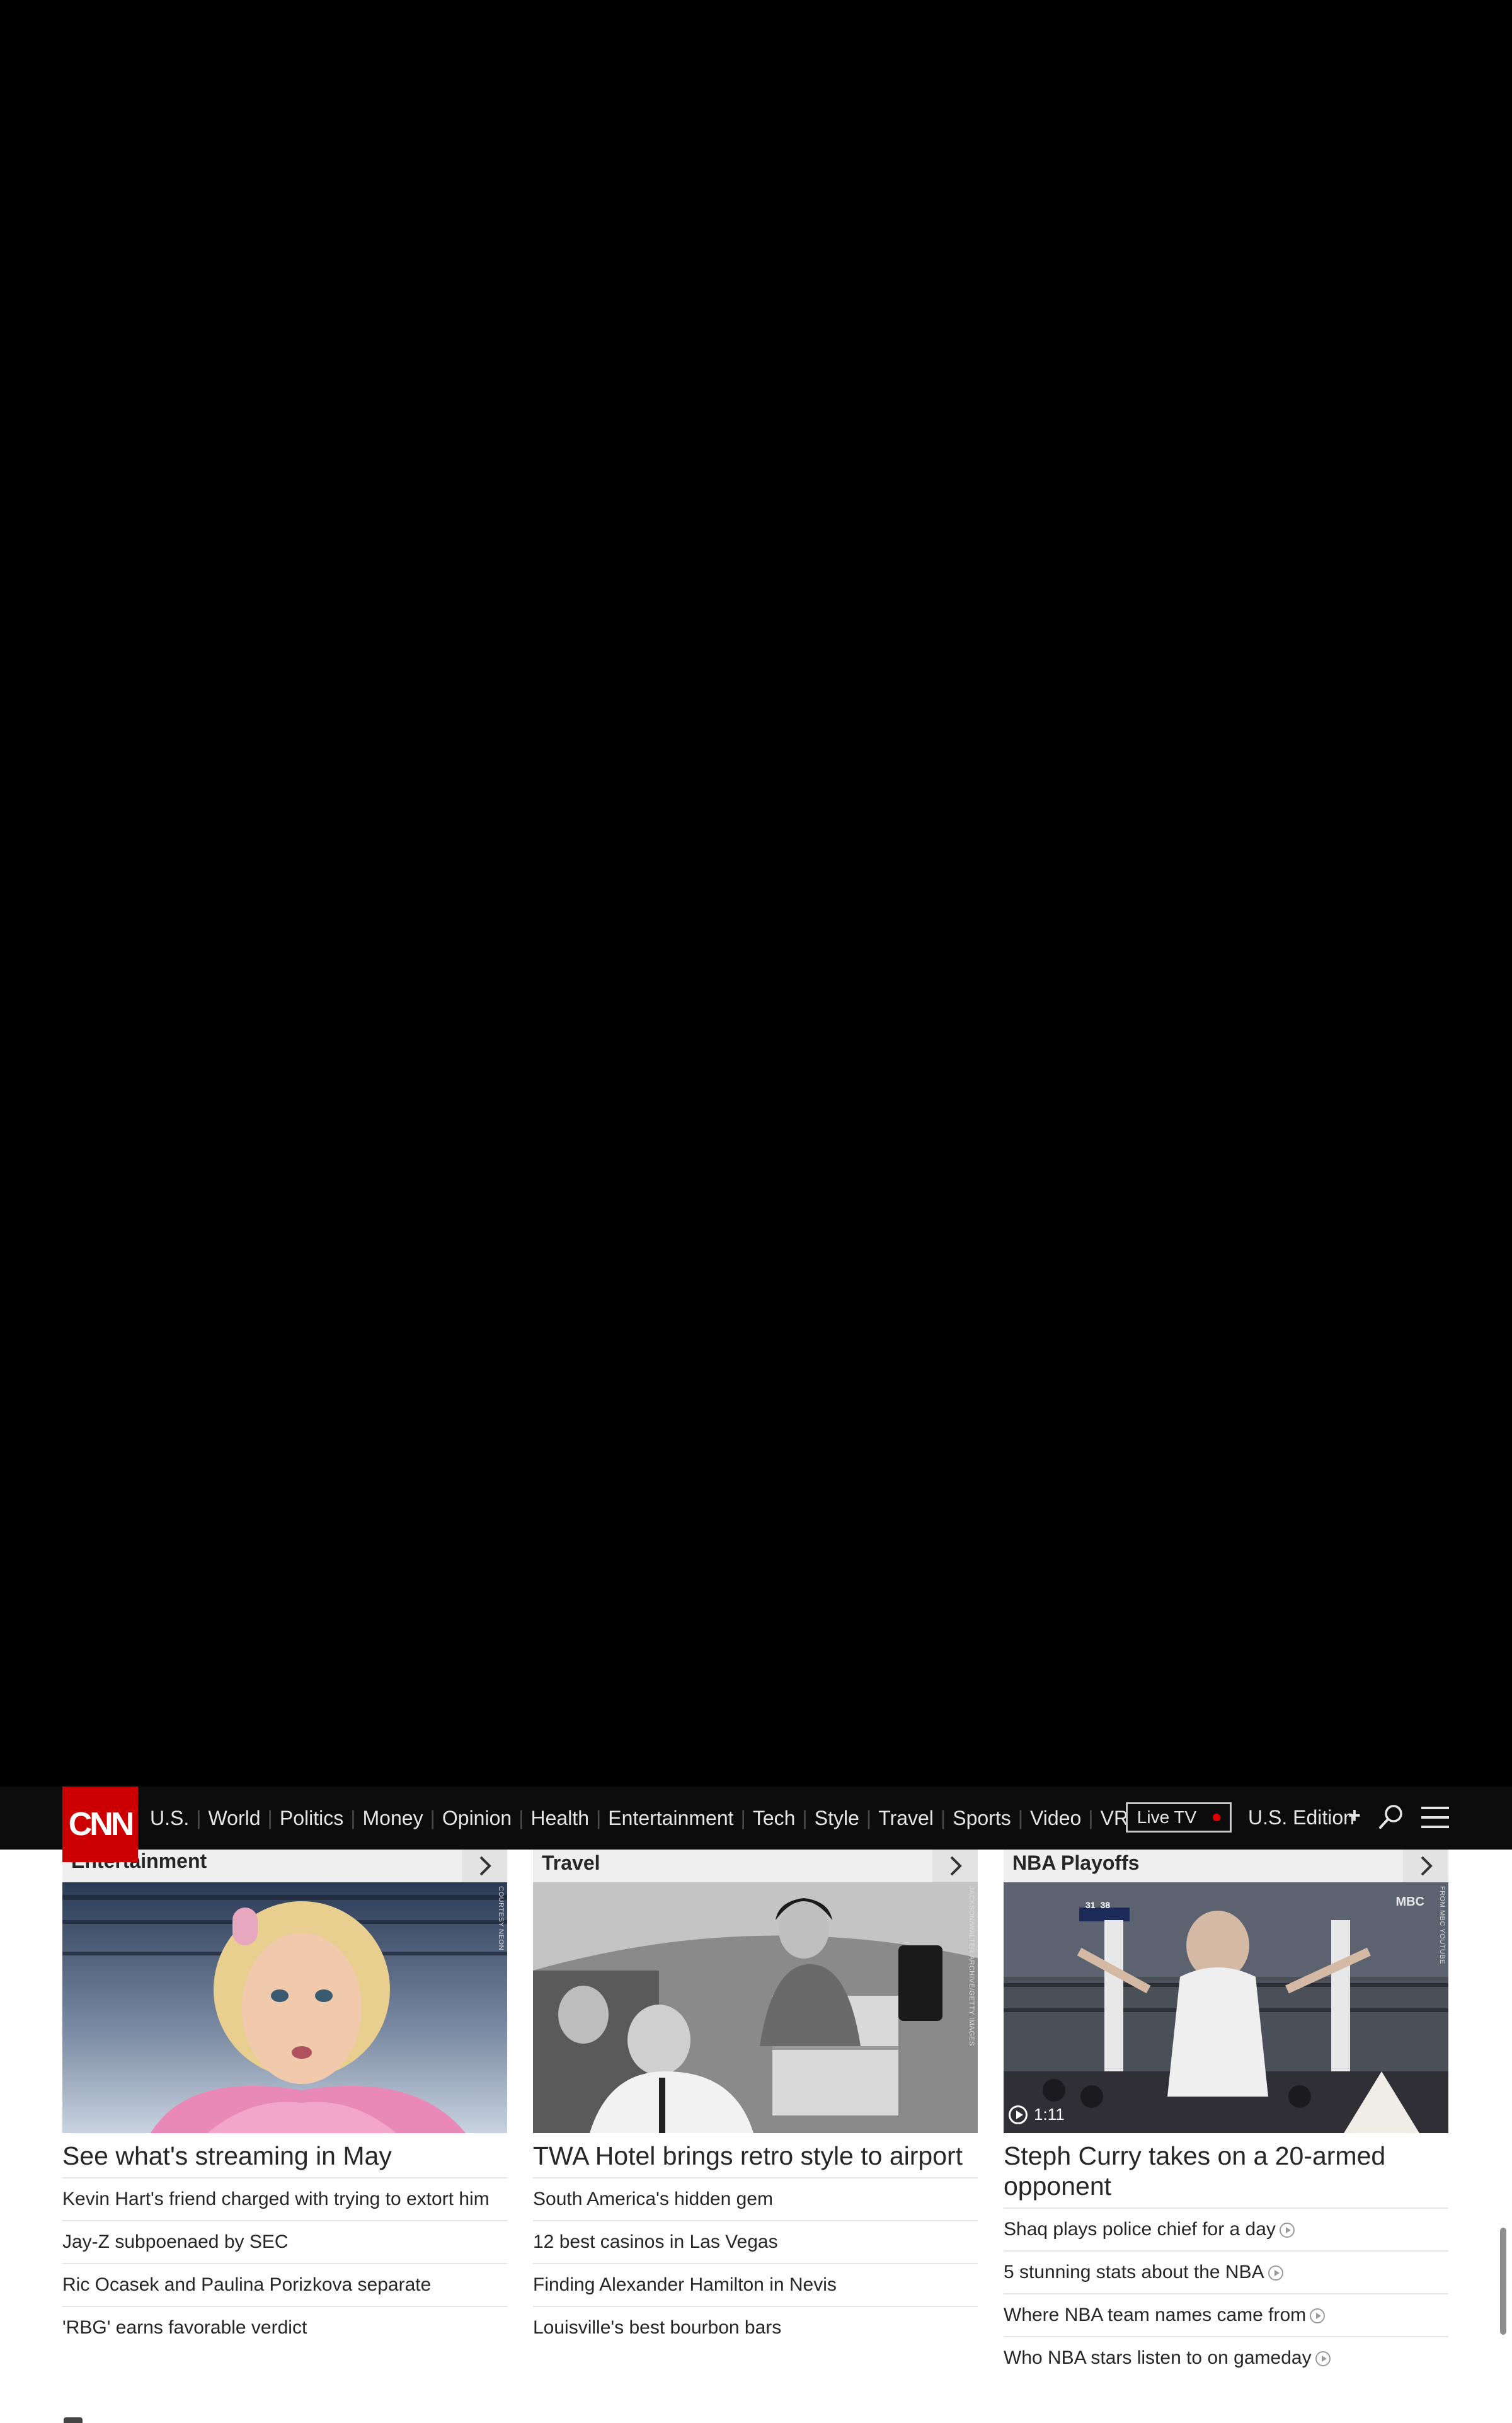 The image size is (1512, 2423). Describe the element at coordinates (1090, 1905) in the screenshot. I see `scoreboard-score-1: 31` at that location.